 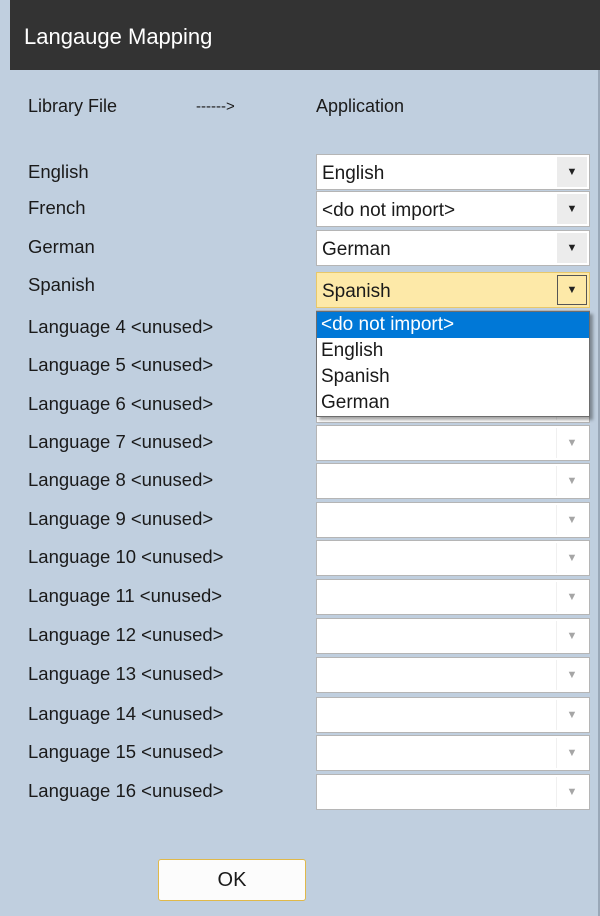 What do you see at coordinates (453, 290) in the screenshot?
I see `language-combobox: Spanish ▼` at bounding box center [453, 290].